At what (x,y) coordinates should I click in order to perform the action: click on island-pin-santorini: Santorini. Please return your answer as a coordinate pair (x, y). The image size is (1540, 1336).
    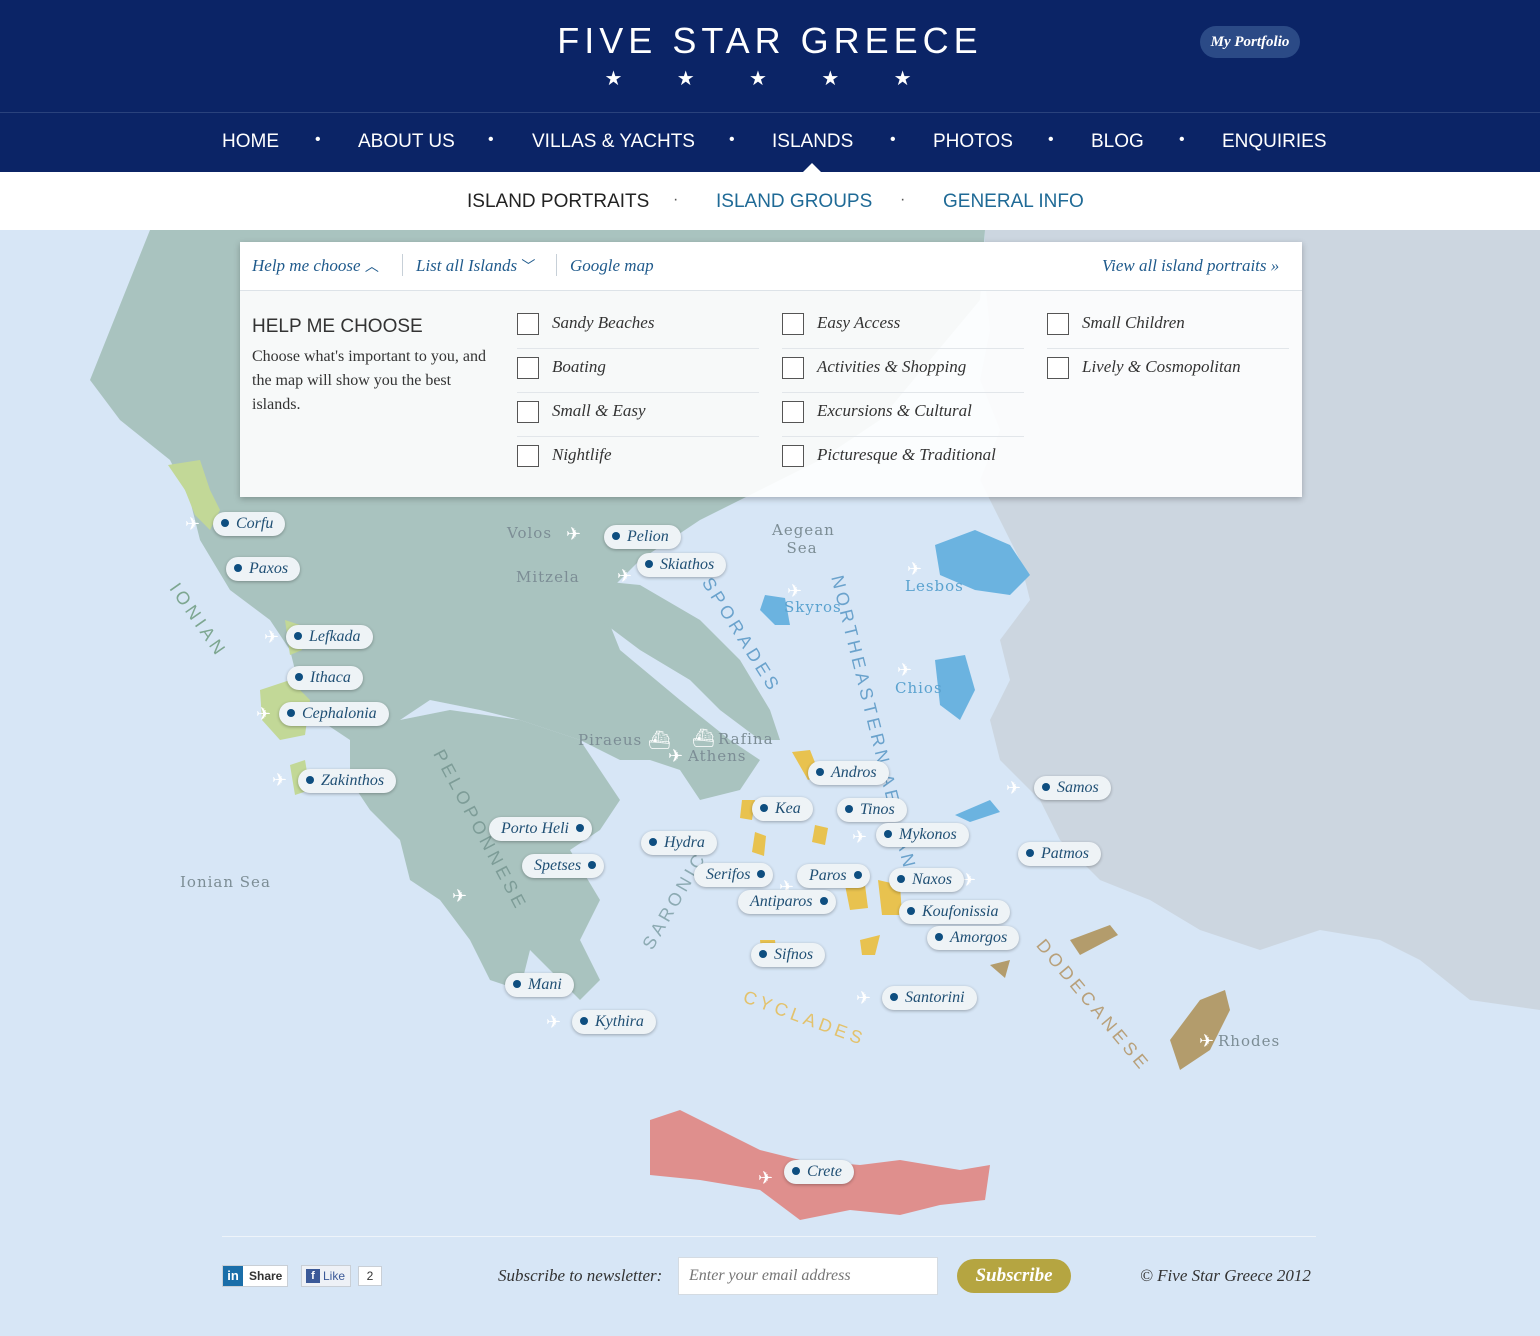
    Looking at the image, I should click on (929, 998).